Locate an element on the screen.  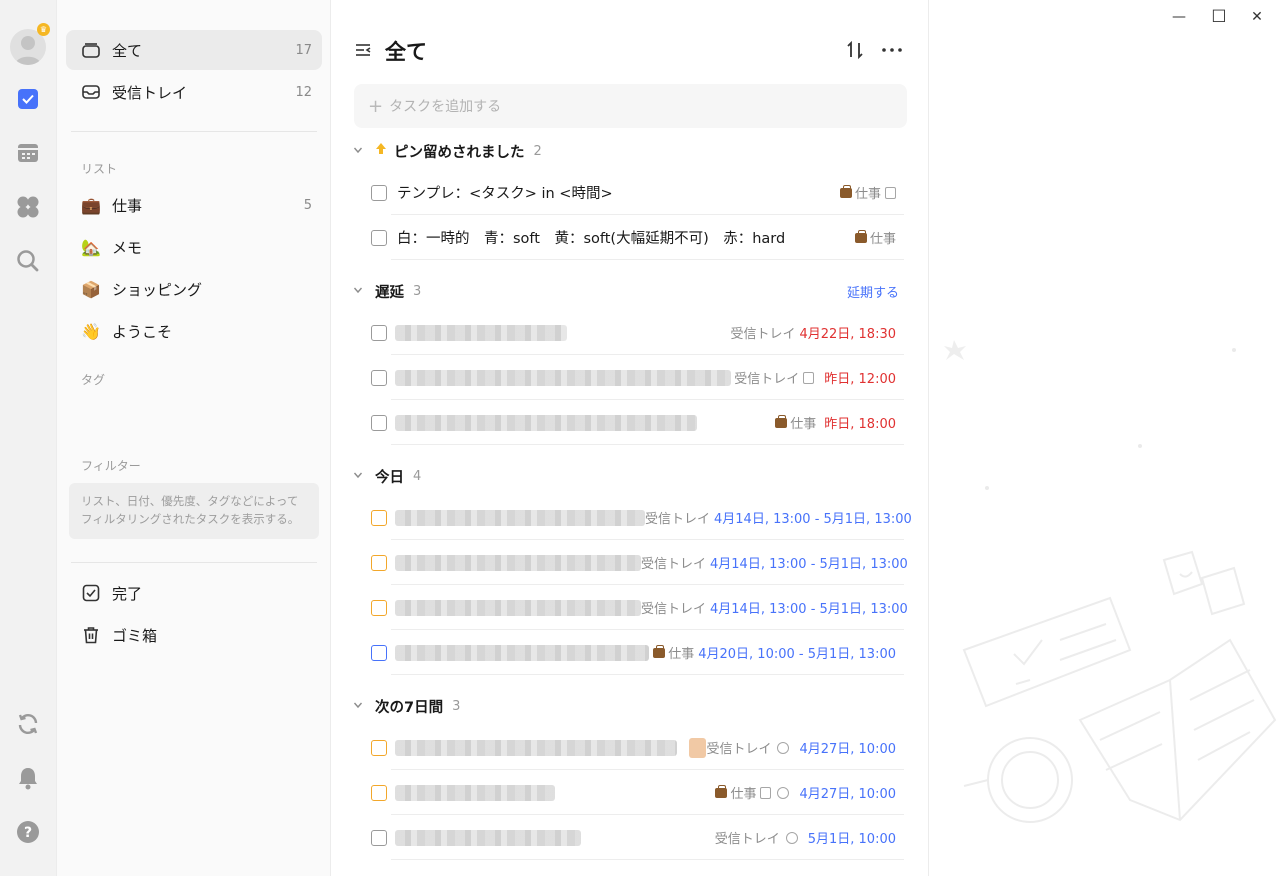
sort-icon is located at coordinates (855, 50).